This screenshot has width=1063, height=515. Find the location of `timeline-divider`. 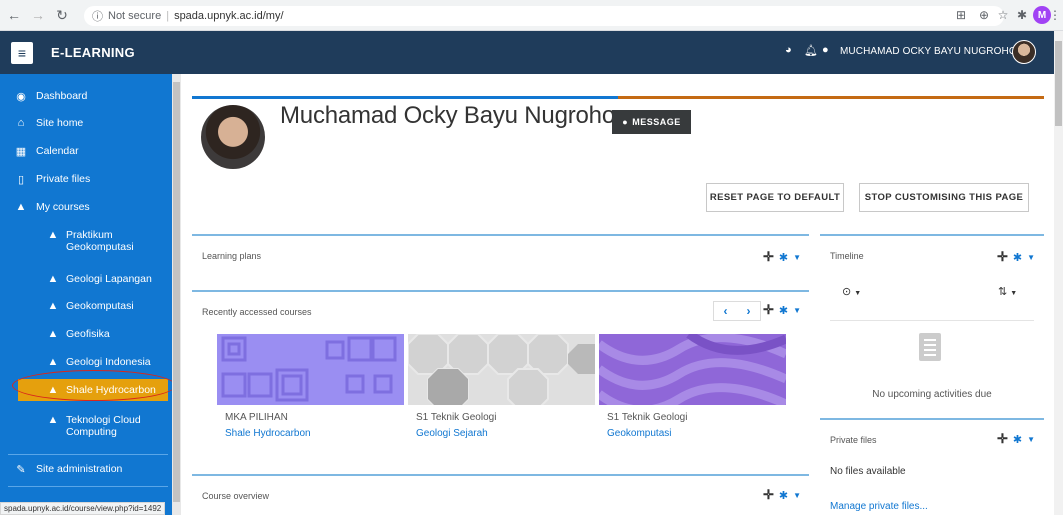

timeline-divider is located at coordinates (932, 320).